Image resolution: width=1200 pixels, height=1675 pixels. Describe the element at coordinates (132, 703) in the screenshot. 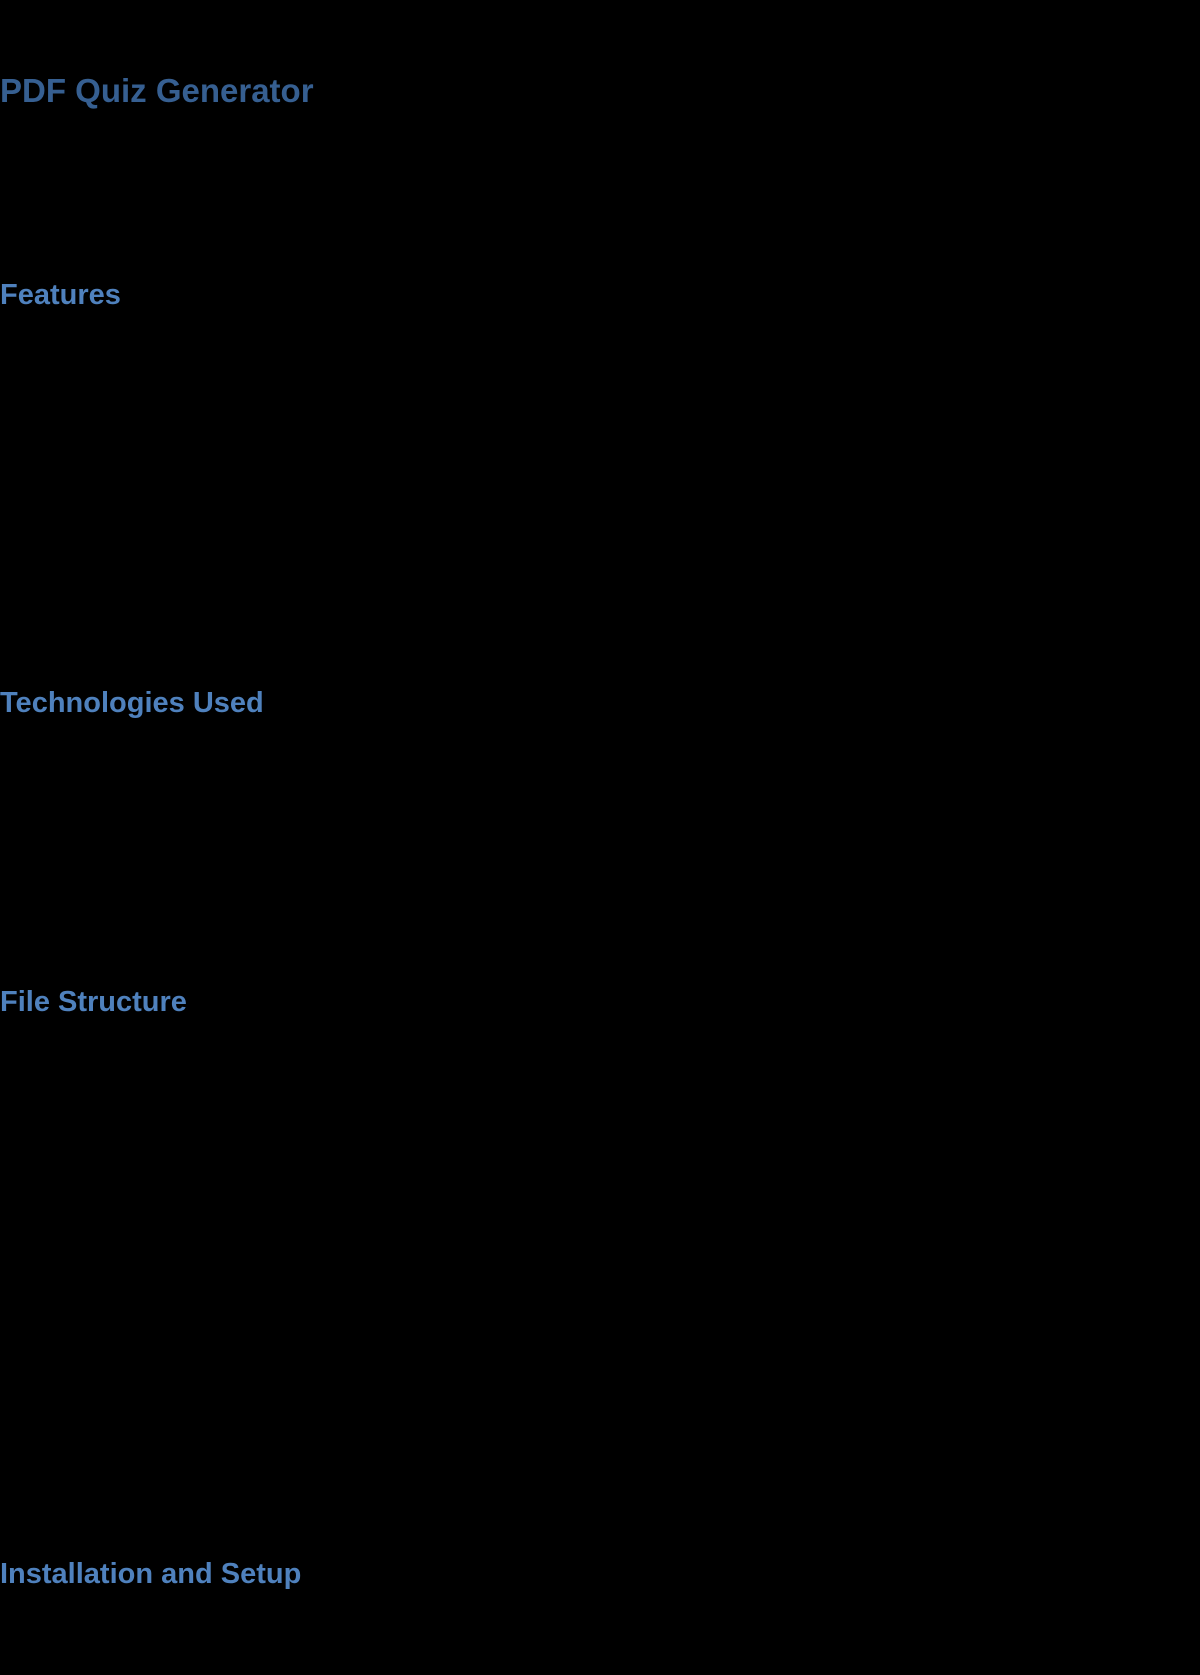

I see `section-heading-technologies-used: Technologies Used` at that location.